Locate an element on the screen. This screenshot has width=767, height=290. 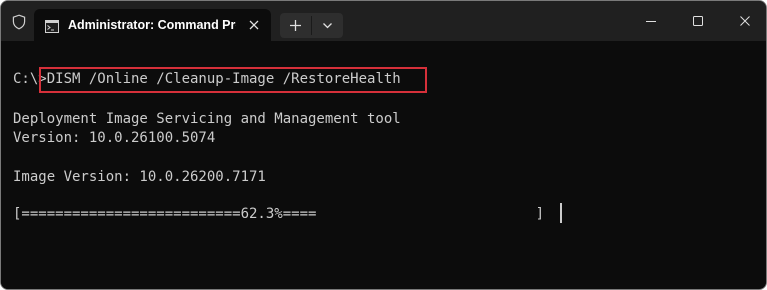
command-prompt-icon is located at coordinates (52, 25).